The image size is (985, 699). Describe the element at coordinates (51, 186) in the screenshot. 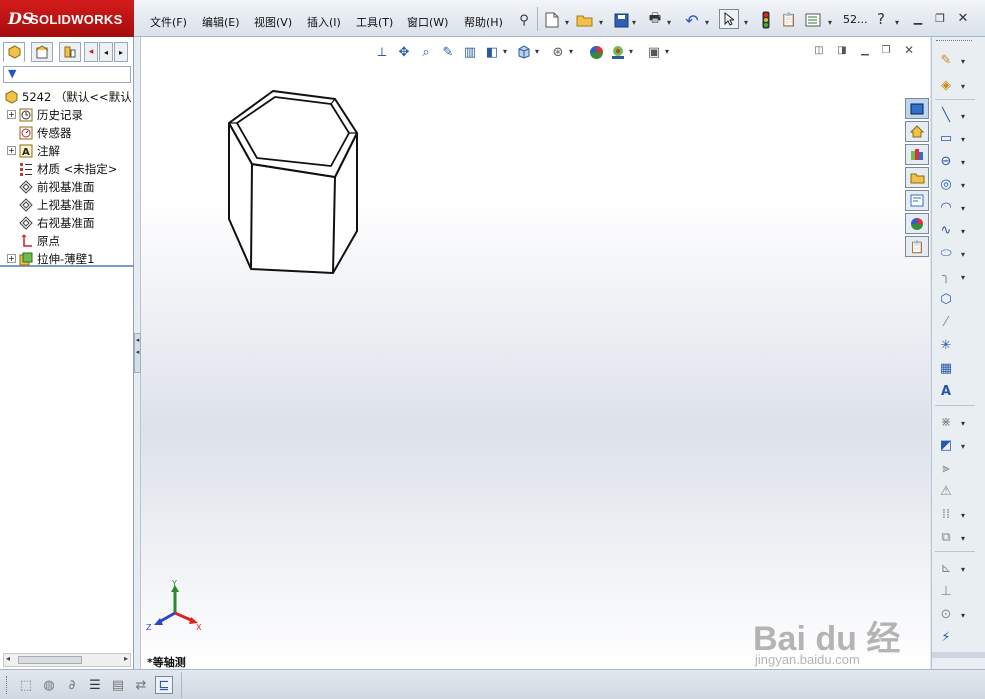

I see `tree-item-front-plane: 前视基准面` at that location.